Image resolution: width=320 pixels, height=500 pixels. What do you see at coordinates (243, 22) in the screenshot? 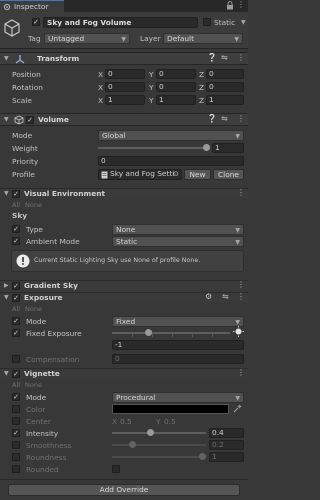
I see `static-dropdown-icon: ▼` at bounding box center [243, 22].